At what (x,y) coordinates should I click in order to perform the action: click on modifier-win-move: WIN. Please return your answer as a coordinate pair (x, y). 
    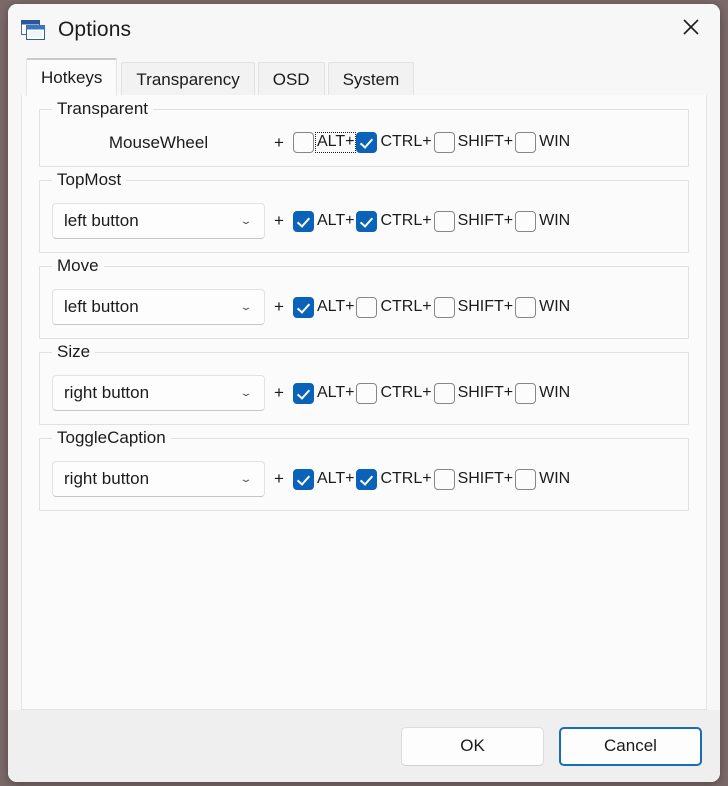
    Looking at the image, I should click on (543, 307).